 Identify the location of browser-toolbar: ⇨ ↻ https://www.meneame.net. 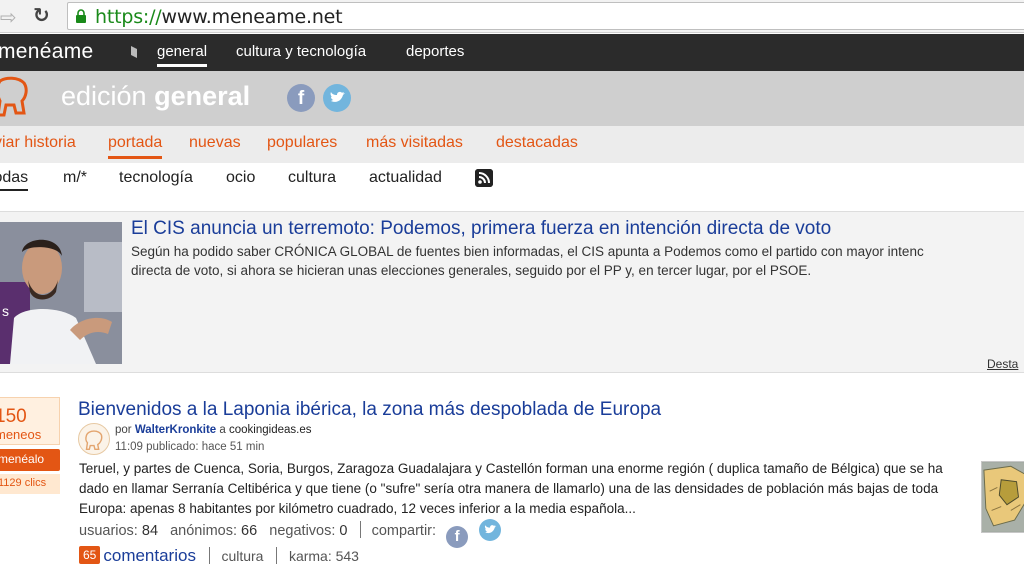
(512, 16).